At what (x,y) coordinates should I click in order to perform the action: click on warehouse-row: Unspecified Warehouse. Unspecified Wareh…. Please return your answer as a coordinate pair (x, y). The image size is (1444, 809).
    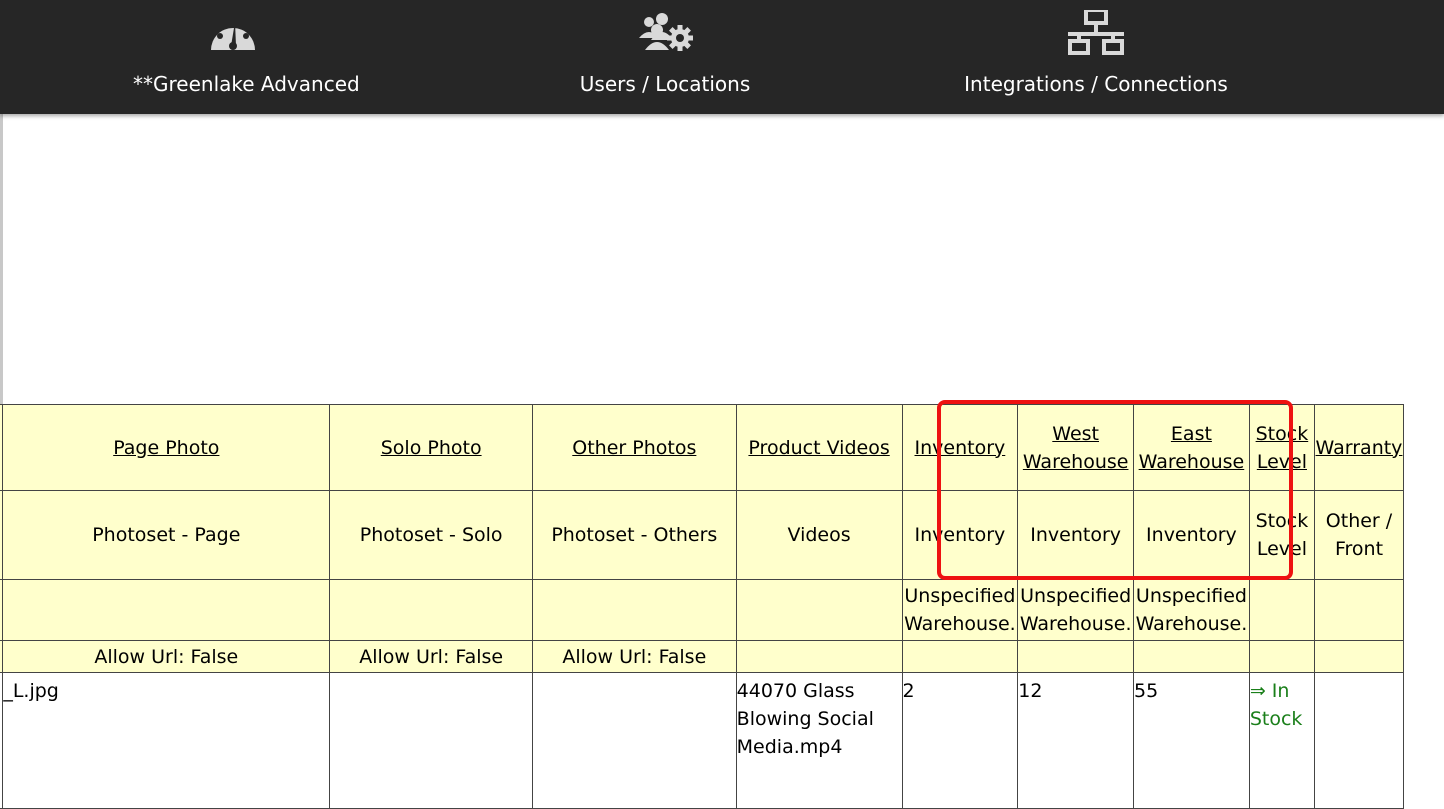
    Looking at the image, I should click on (702, 610).